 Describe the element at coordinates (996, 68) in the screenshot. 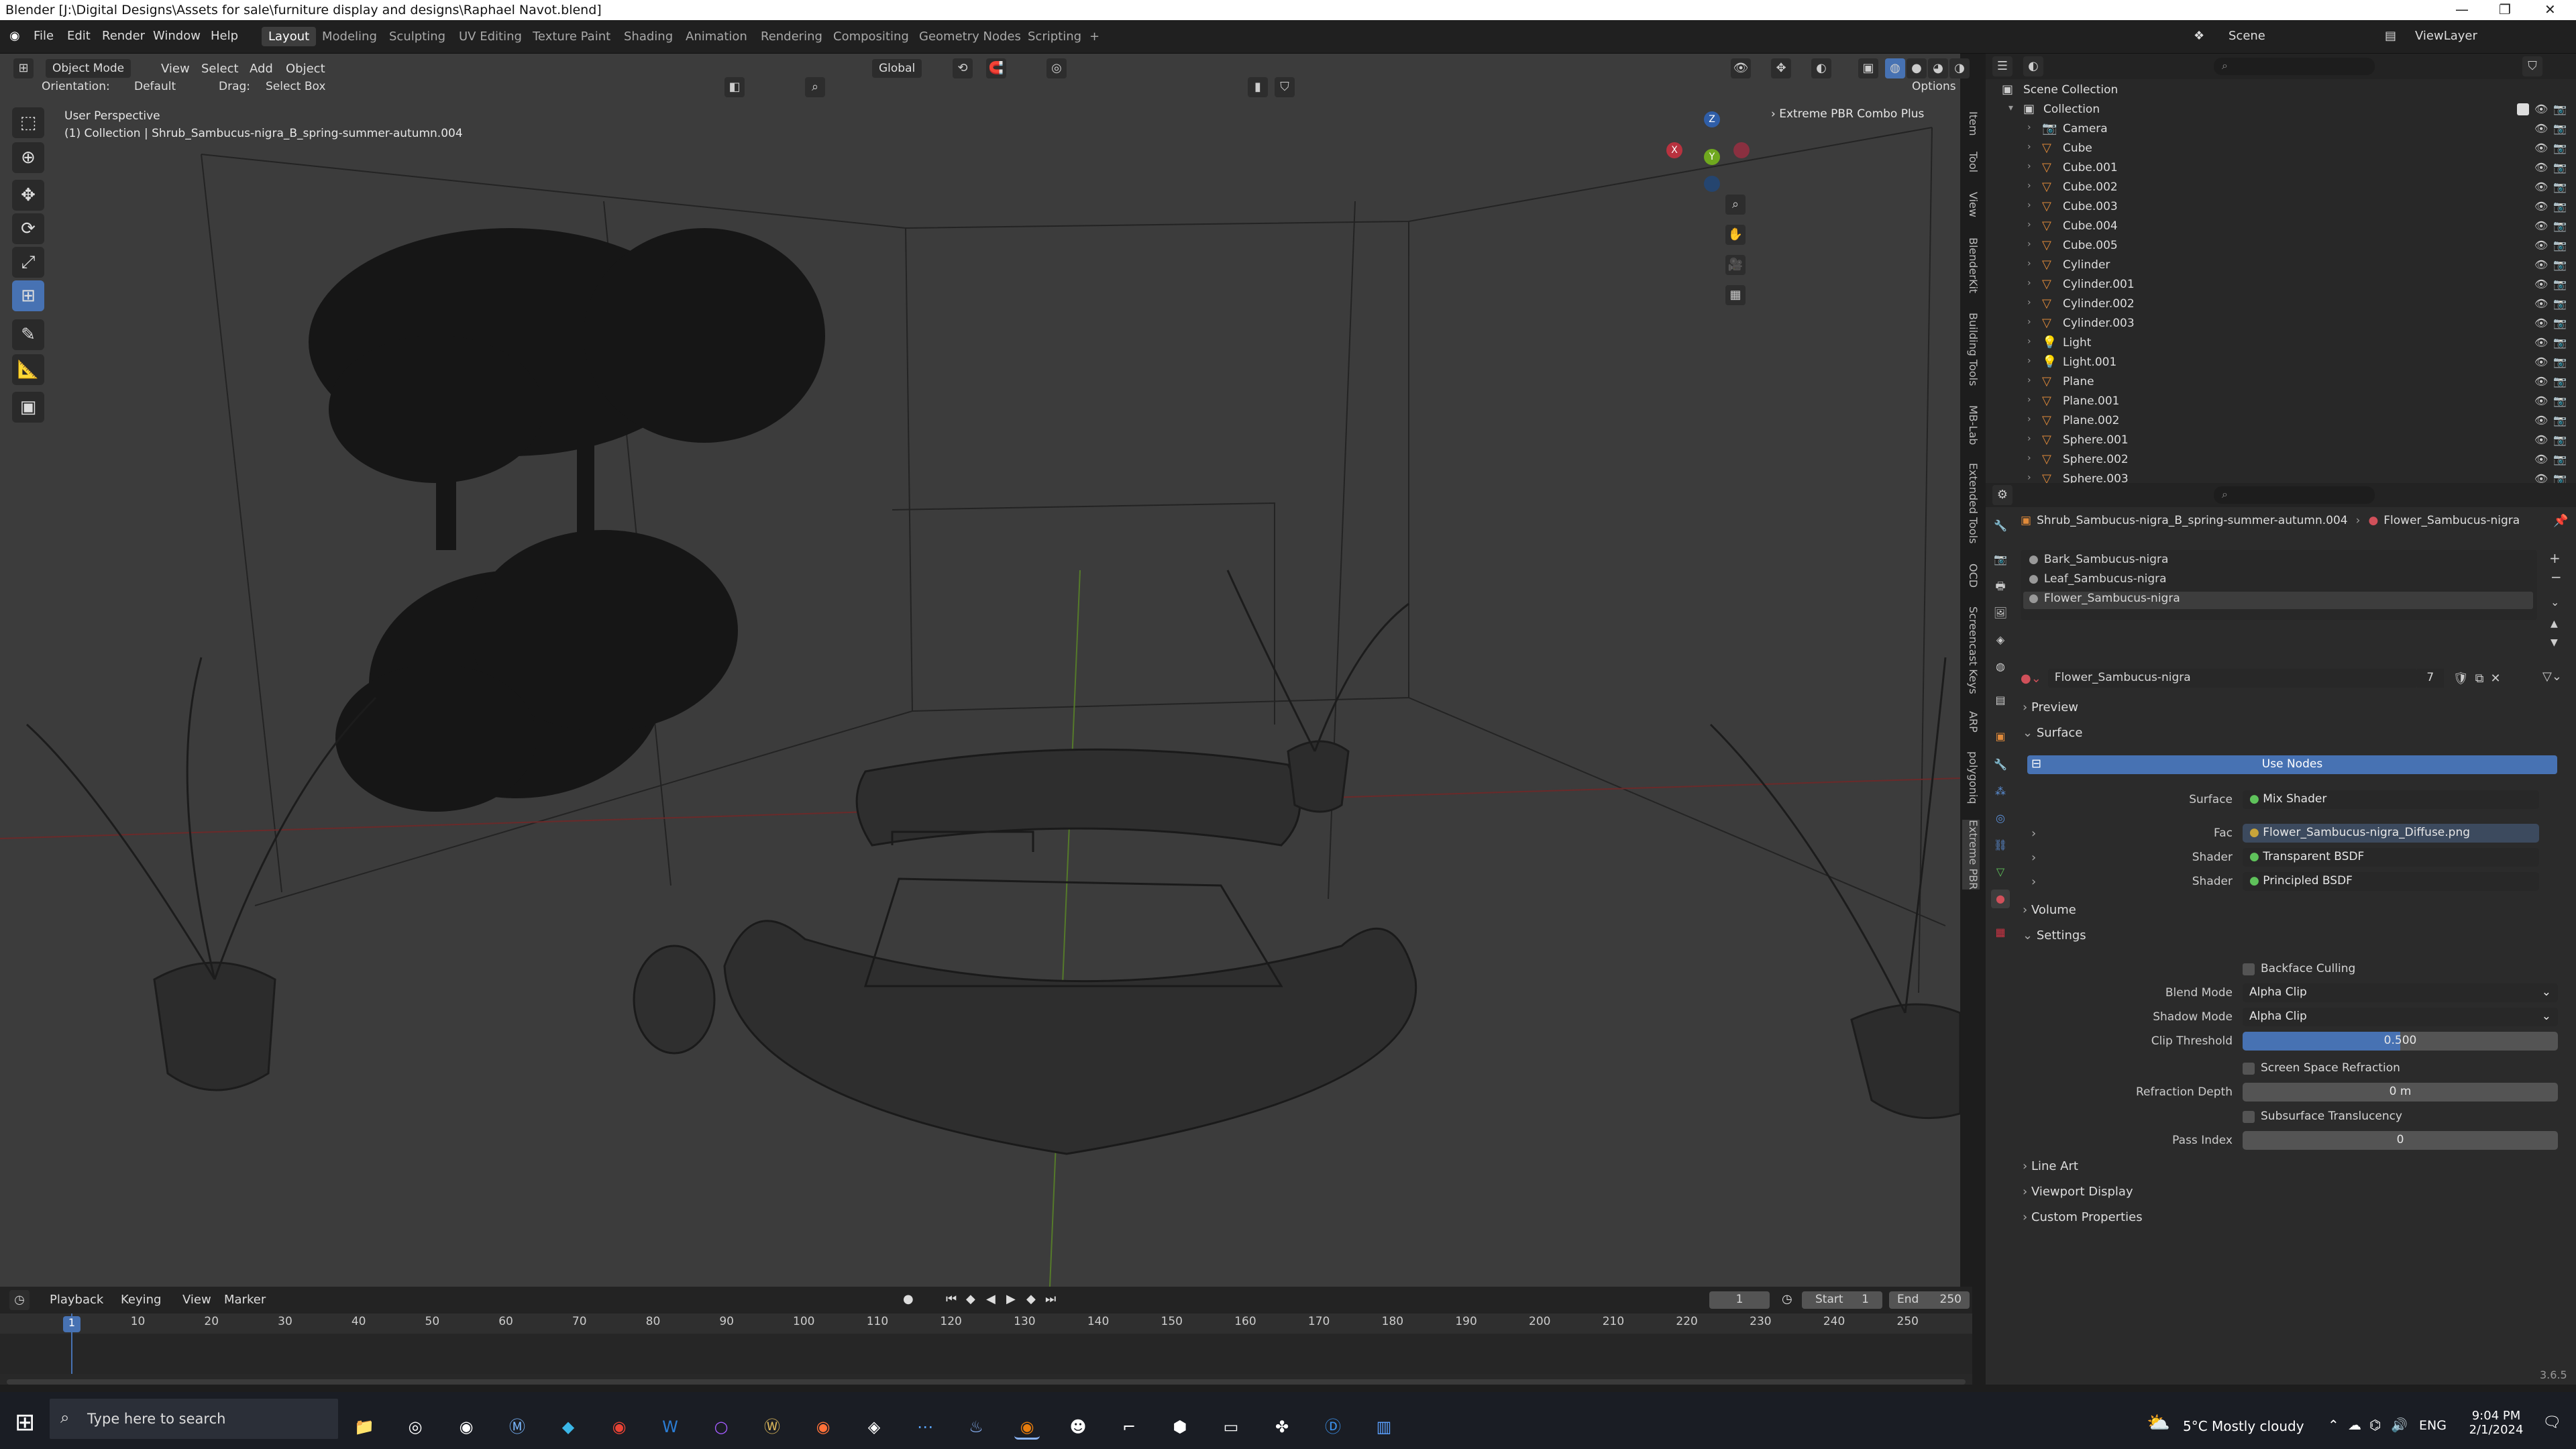

I see `snap-icon: 🧲` at that location.